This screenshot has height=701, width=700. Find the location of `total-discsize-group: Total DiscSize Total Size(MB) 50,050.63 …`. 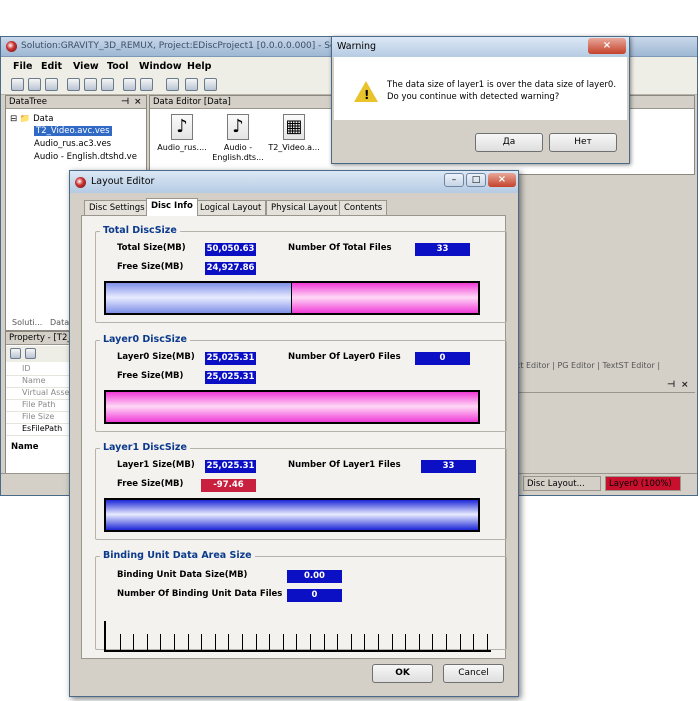

total-discsize-group: Total DiscSize Total Size(MB) 50,050.63 … is located at coordinates (301, 274).